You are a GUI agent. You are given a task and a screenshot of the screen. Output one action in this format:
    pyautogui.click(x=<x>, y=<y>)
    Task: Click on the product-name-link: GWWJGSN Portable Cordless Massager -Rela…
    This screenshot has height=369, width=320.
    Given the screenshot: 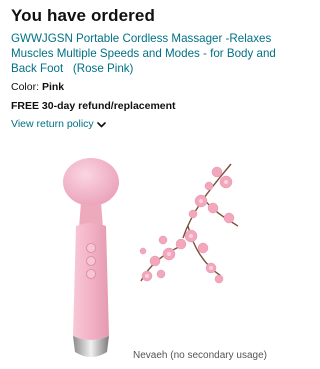 What is the action you would take?
    pyautogui.click(x=152, y=53)
    